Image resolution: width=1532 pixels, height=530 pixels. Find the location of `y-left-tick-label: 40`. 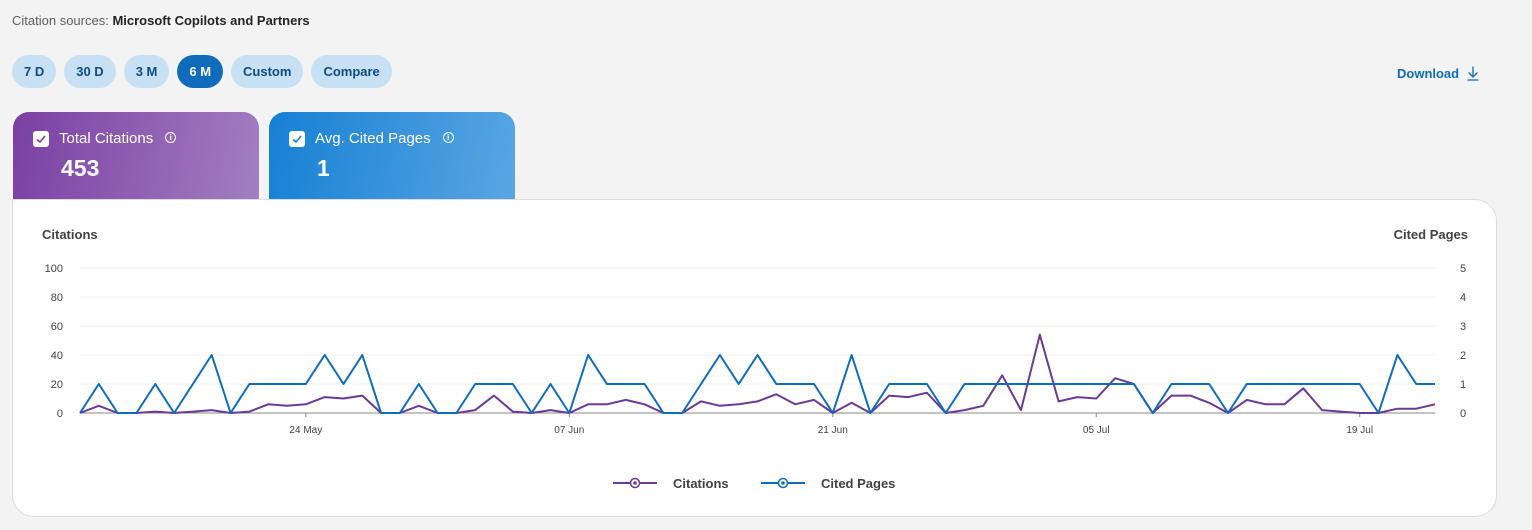

y-left-tick-label: 40 is located at coordinates (57, 356).